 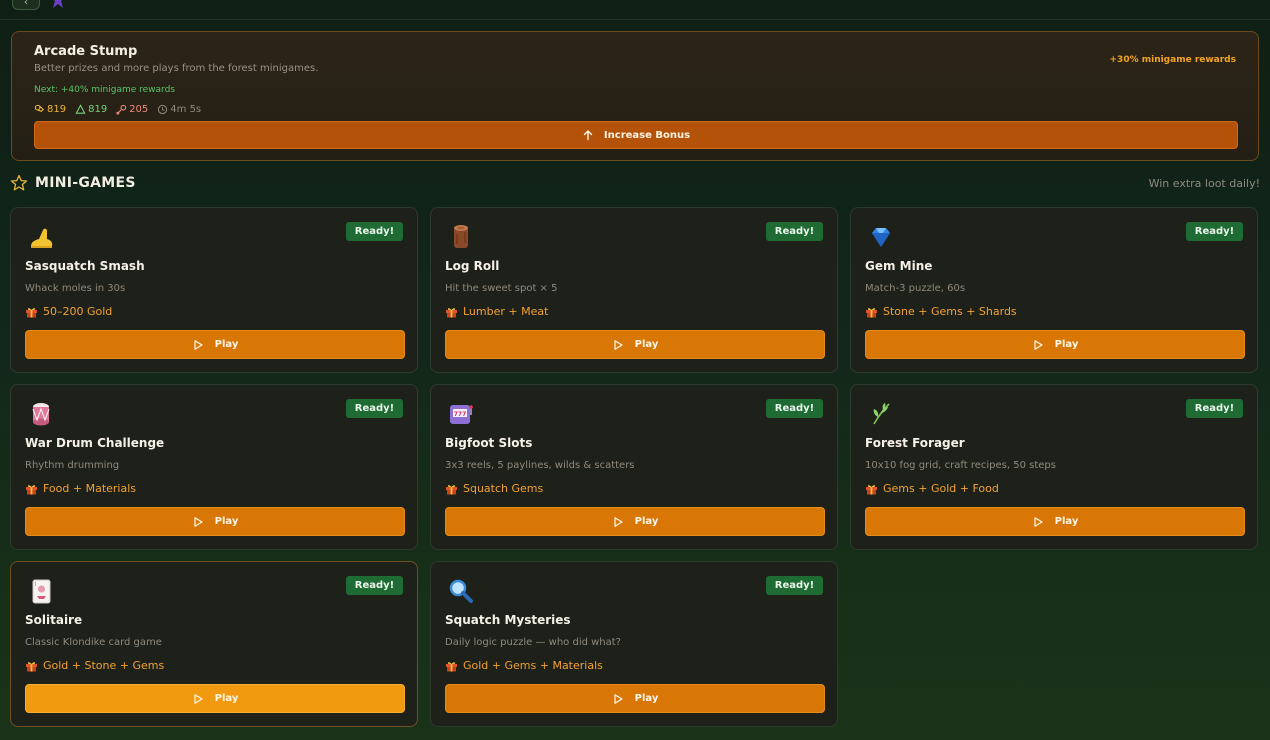 I want to click on game-reward: Squatch Gems, so click(x=494, y=488).